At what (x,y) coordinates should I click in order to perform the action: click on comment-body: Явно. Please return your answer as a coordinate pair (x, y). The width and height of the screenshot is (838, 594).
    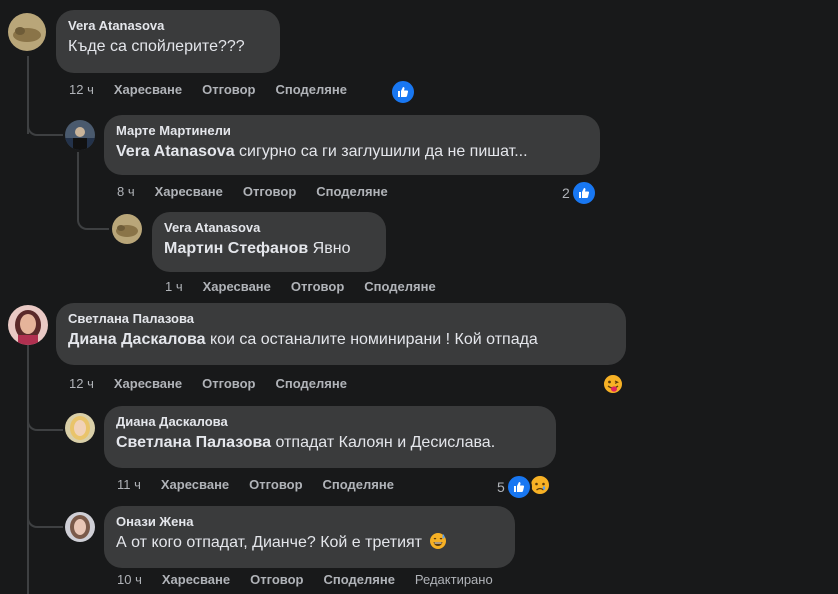
    Looking at the image, I should click on (329, 248).